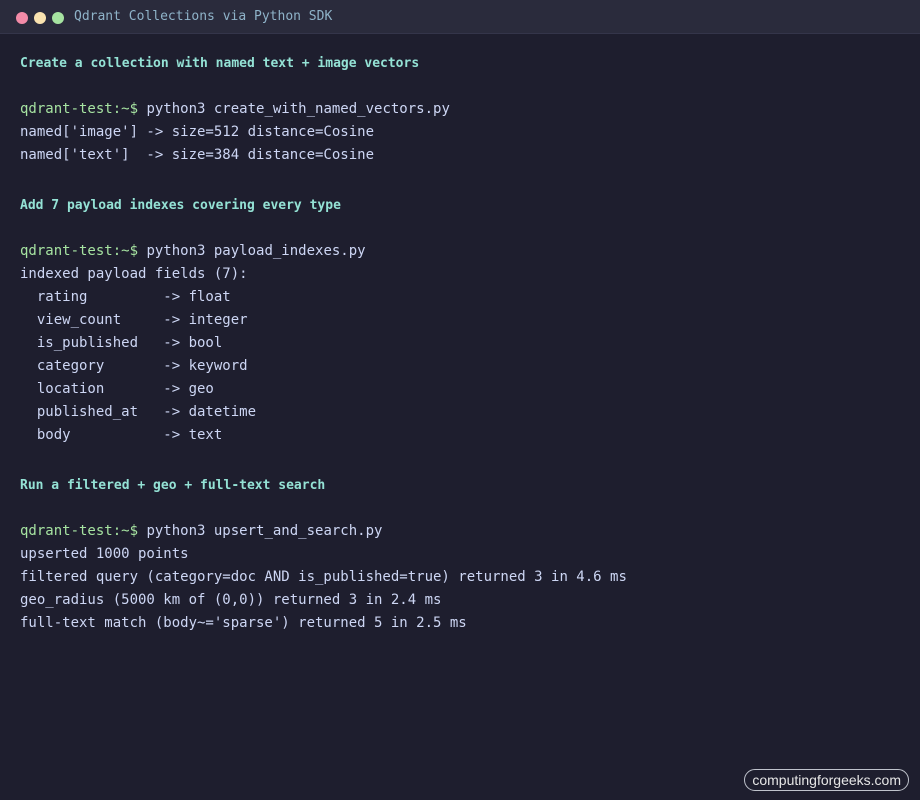  I want to click on command-text: python3 payload_indexes.py, so click(252, 251).